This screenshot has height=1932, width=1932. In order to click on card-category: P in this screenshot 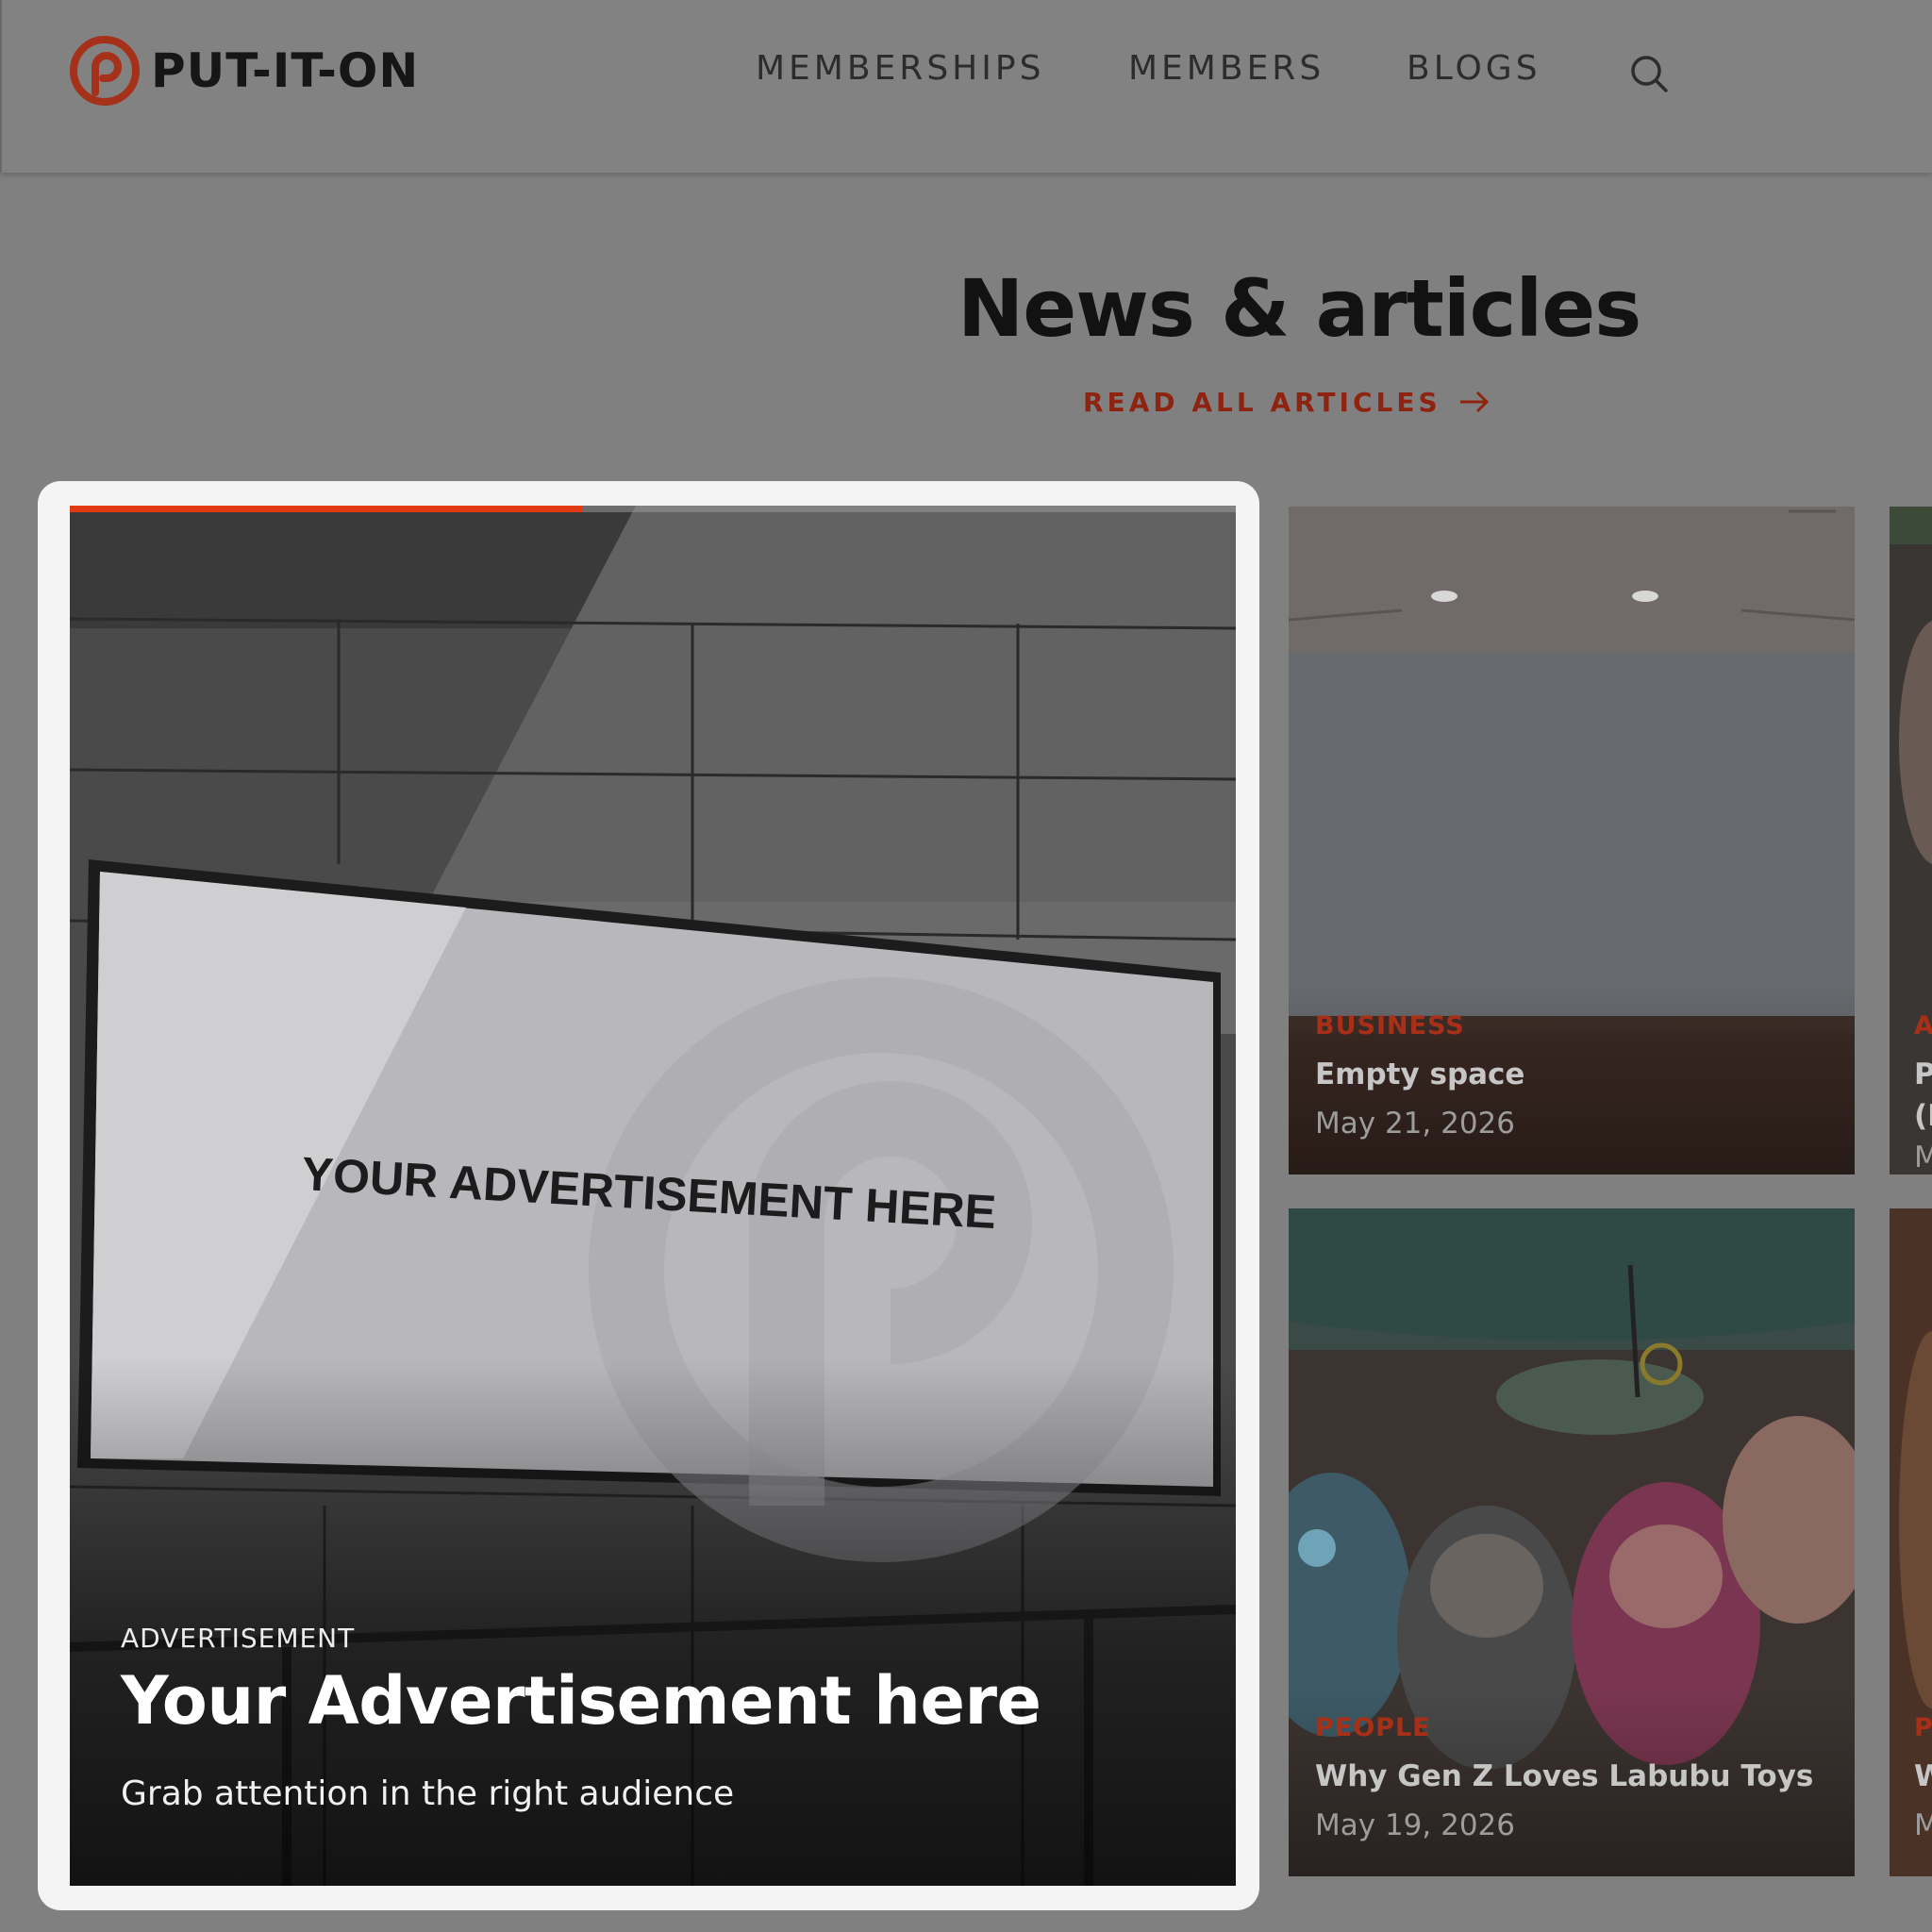, I will do `click(1923, 1728)`.